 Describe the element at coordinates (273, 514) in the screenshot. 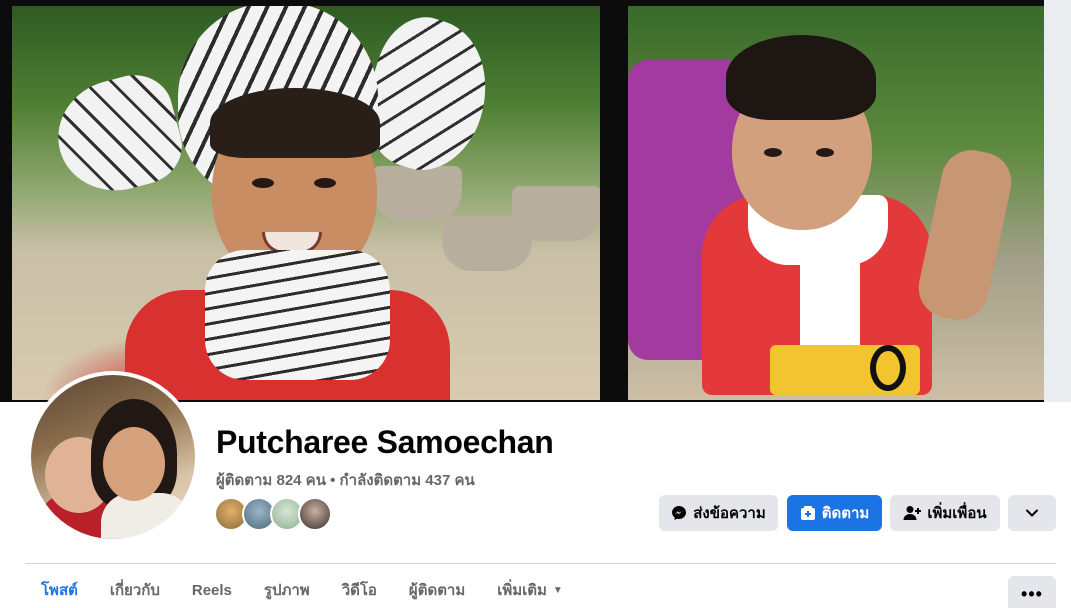

I see `friend-avatars` at that location.